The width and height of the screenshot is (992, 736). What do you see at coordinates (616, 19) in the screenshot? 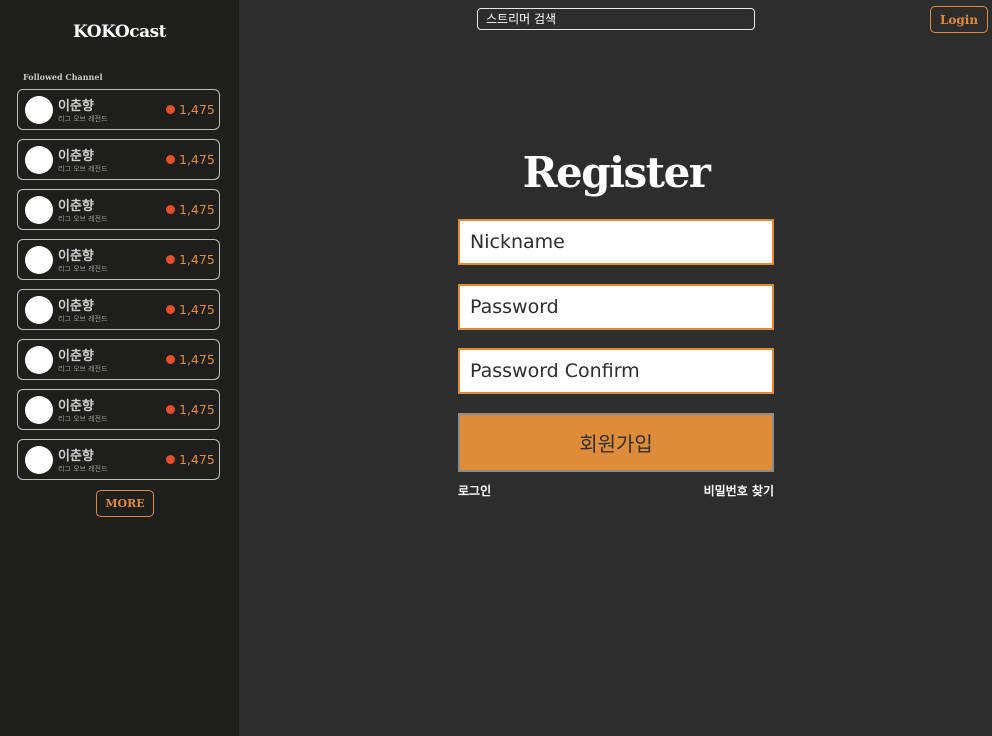
I see `streamer-search-input: 스트리머 검색` at bounding box center [616, 19].